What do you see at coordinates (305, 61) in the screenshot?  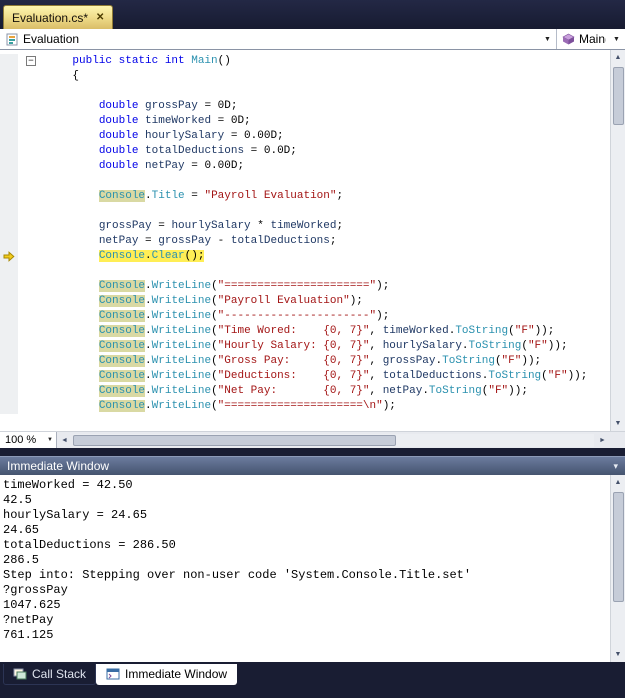 I see `code-line: − public static int Main()` at bounding box center [305, 61].